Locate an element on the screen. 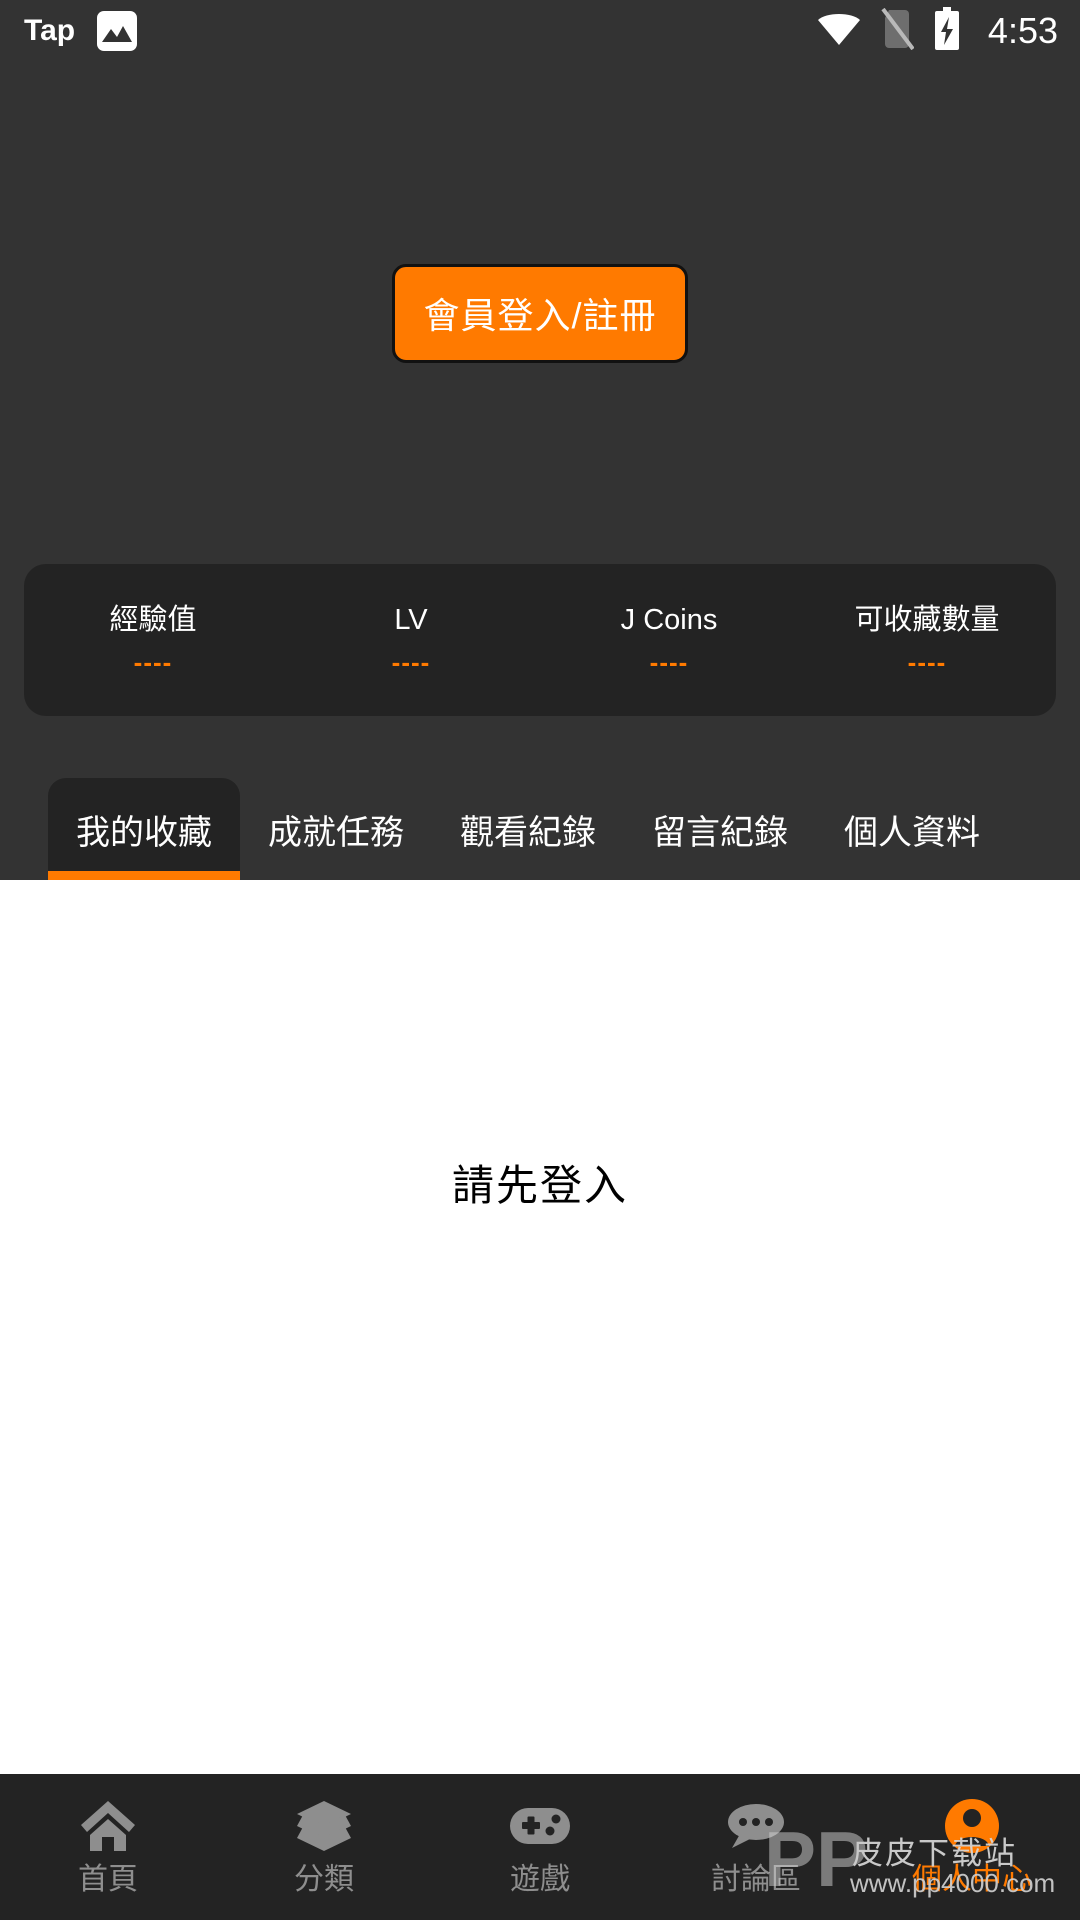  app-brand-label: Tap is located at coordinates (50, 30).